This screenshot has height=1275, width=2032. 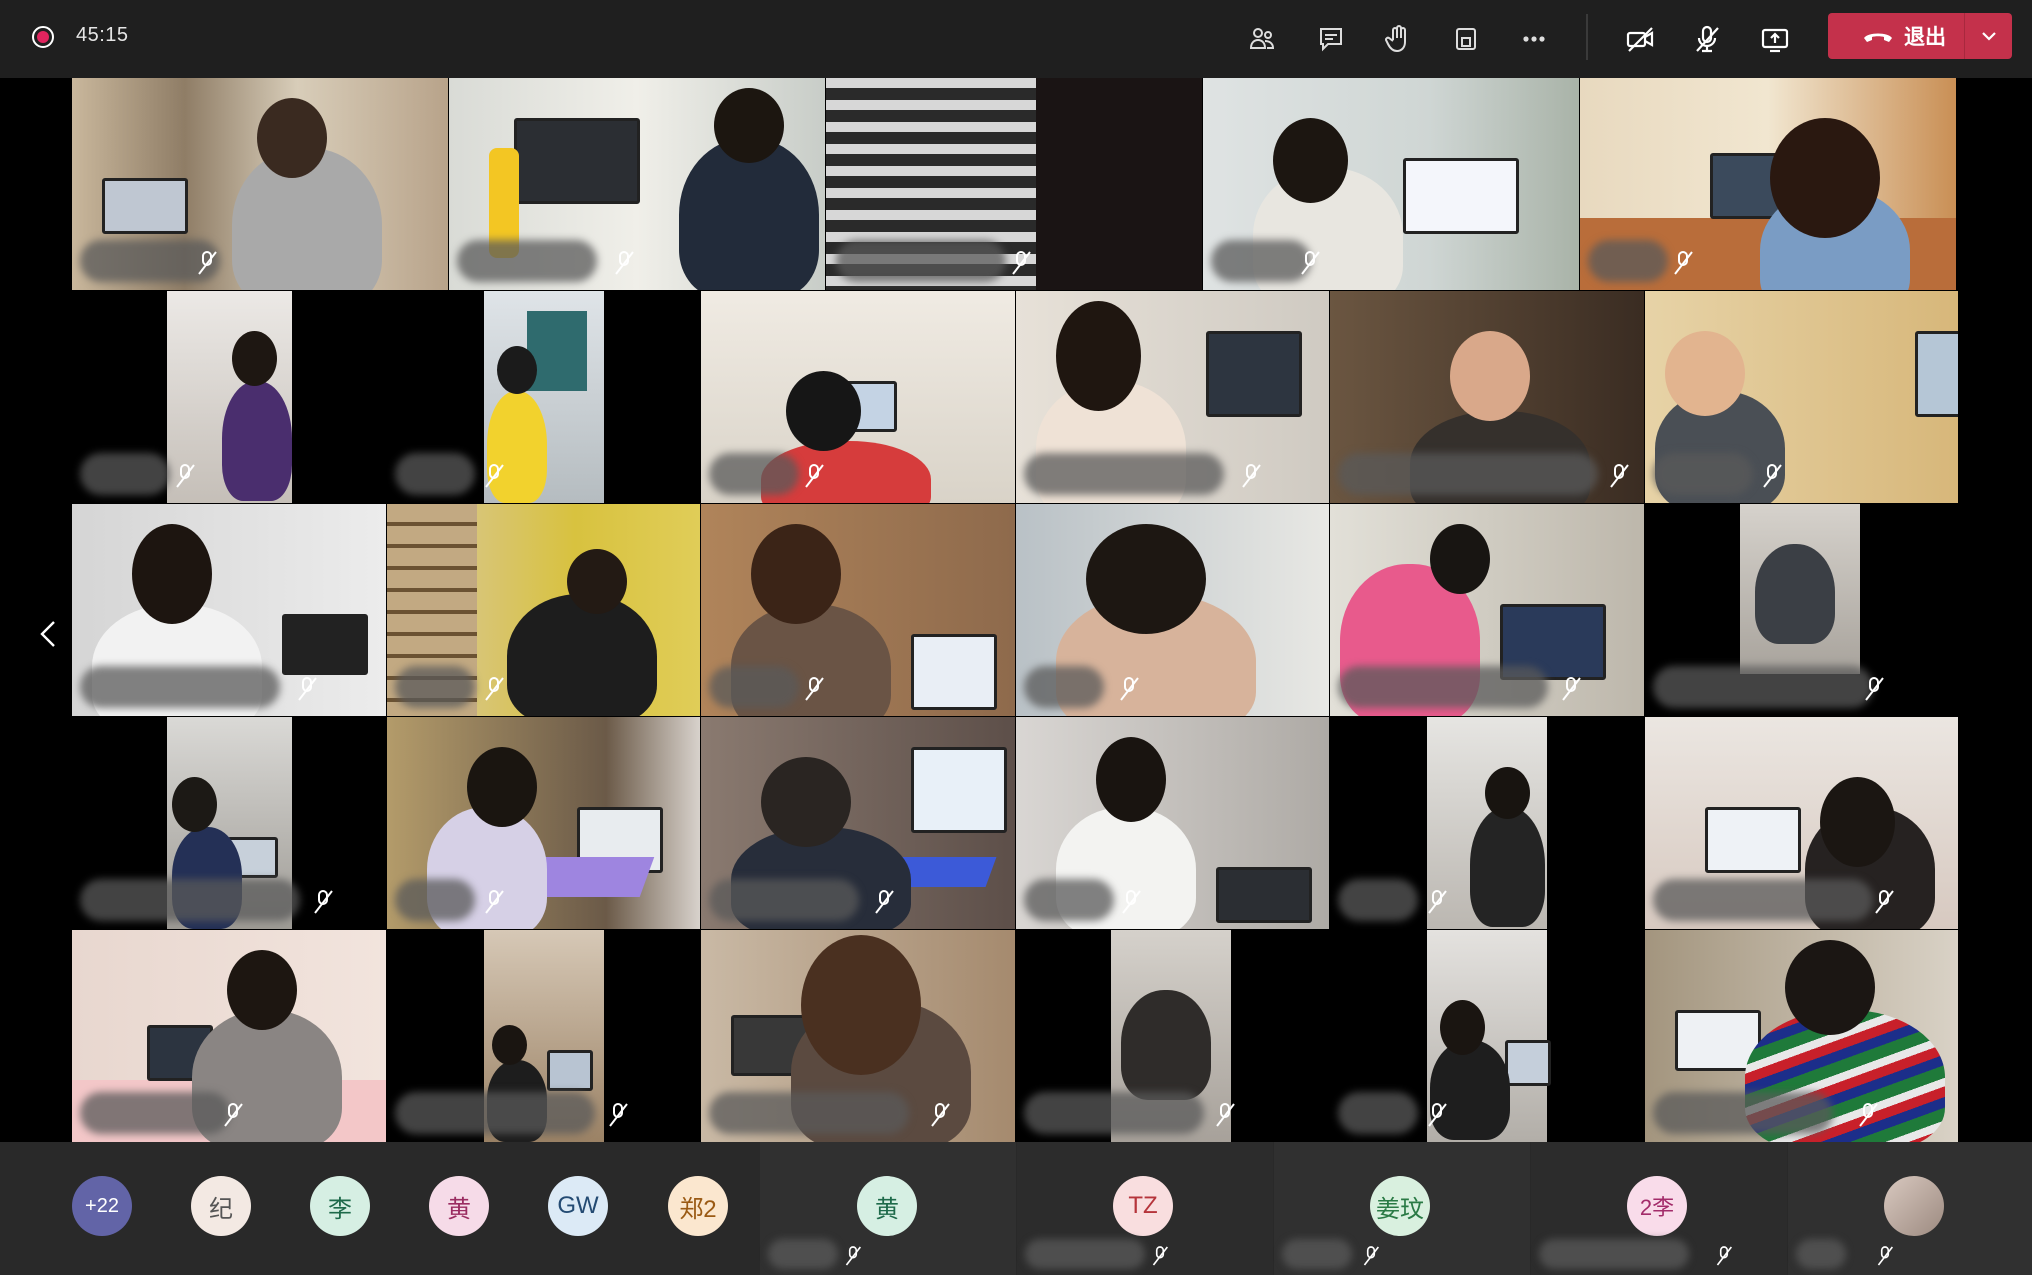 What do you see at coordinates (1878, 37) in the screenshot?
I see `hang-up-icon` at bounding box center [1878, 37].